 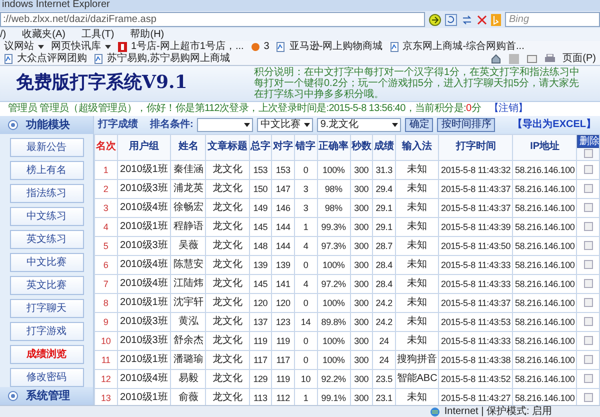 What do you see at coordinates (47, 377) in the screenshot?
I see `sidebar-button: 修改密码` at bounding box center [47, 377].